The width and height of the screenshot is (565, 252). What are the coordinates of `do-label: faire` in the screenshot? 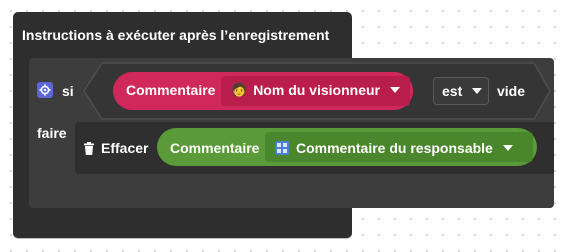 It's located at (52, 133).